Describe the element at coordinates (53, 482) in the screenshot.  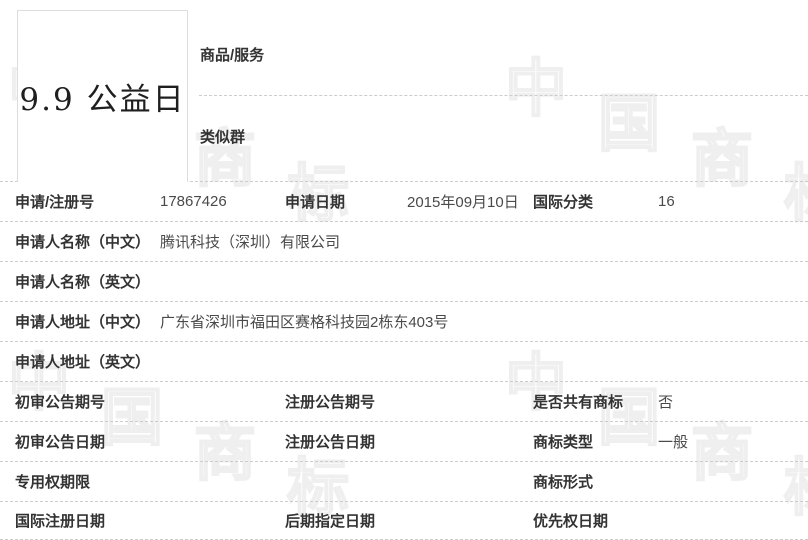
I see `field-label: 专用权期限` at that location.